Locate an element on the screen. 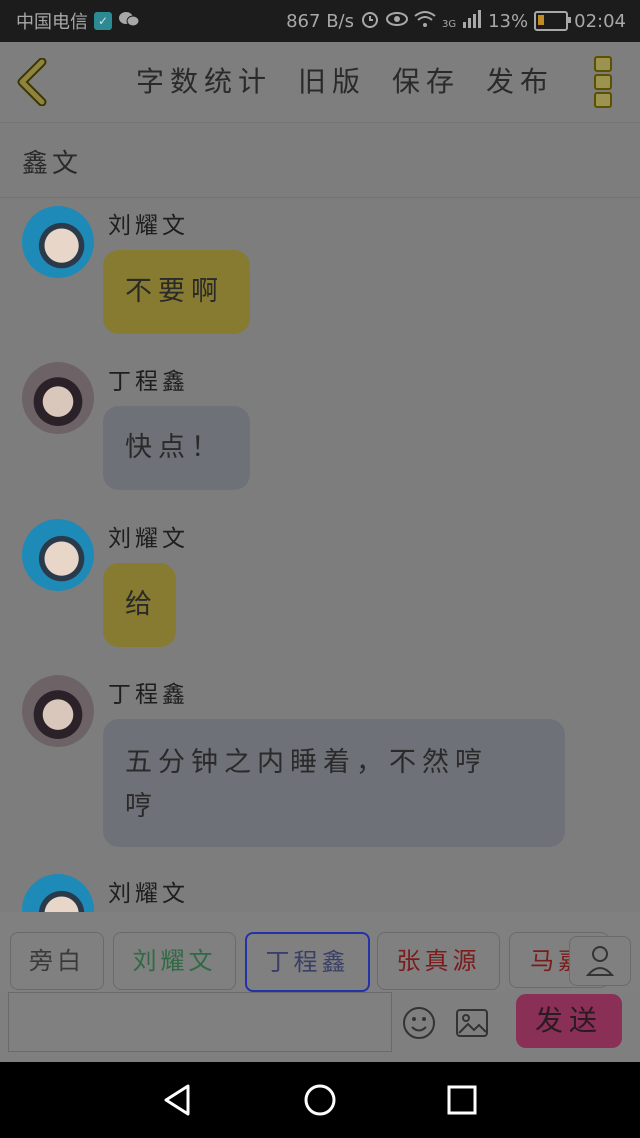 This screenshot has height=1138, width=640. message-bubble: 五分钟之内睡着，不然哼 哼 is located at coordinates (334, 783).